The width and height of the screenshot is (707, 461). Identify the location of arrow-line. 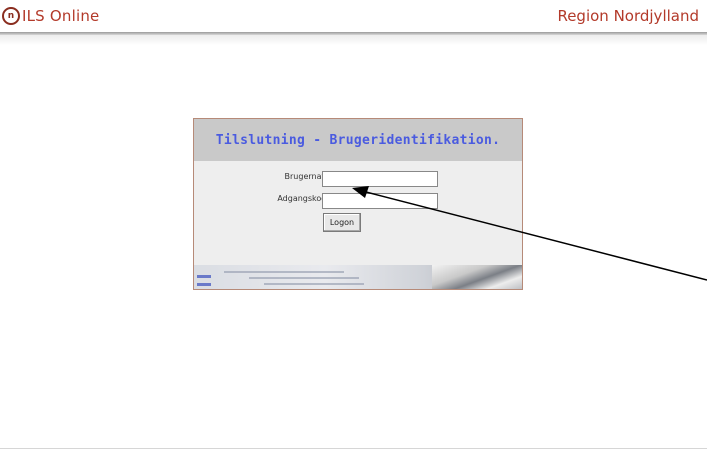
(536, 236).